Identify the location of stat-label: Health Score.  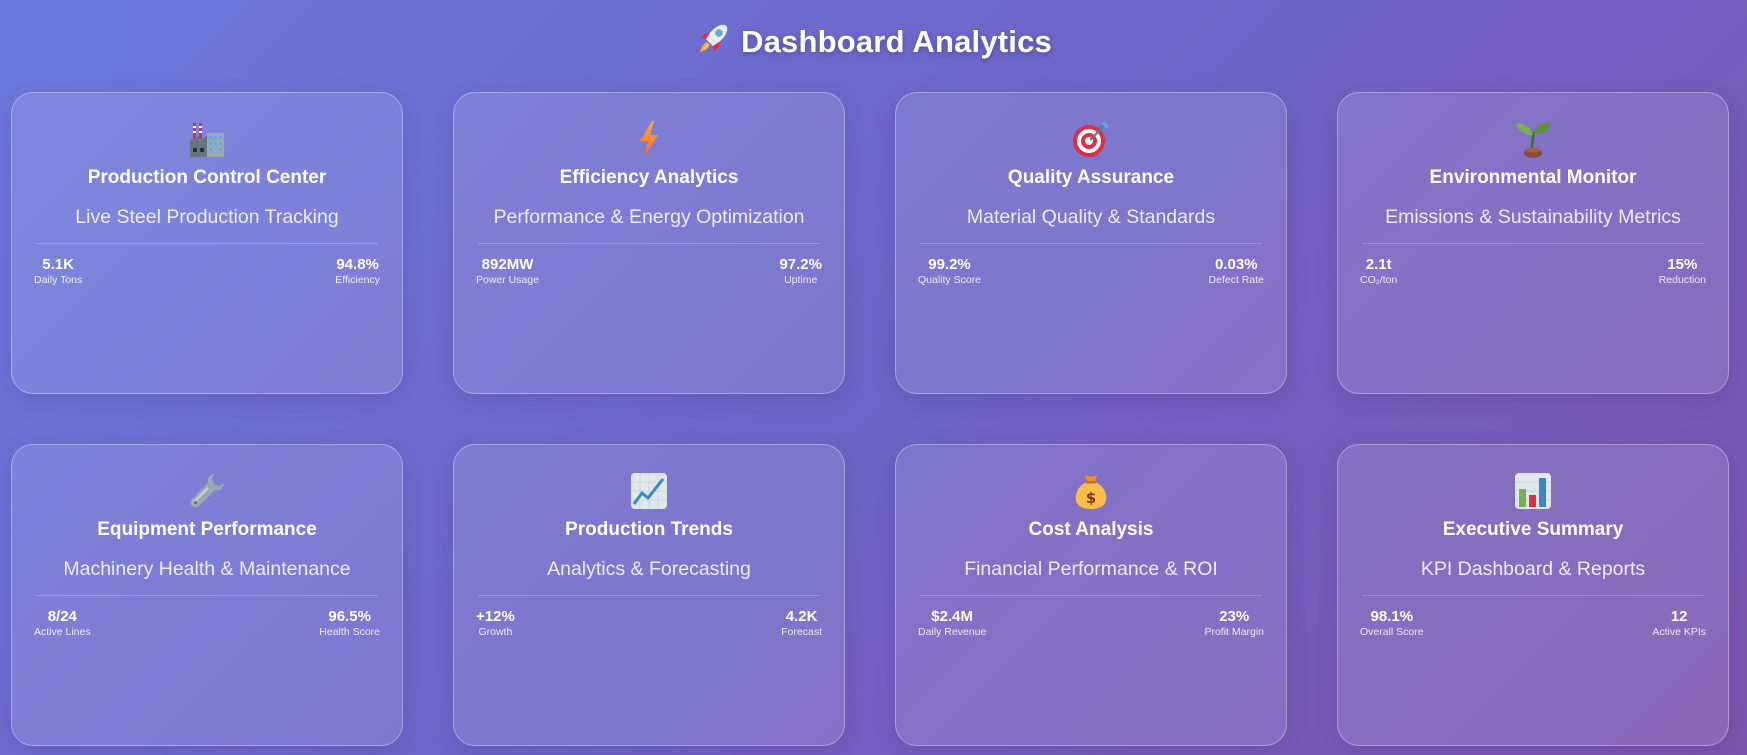
(349, 632).